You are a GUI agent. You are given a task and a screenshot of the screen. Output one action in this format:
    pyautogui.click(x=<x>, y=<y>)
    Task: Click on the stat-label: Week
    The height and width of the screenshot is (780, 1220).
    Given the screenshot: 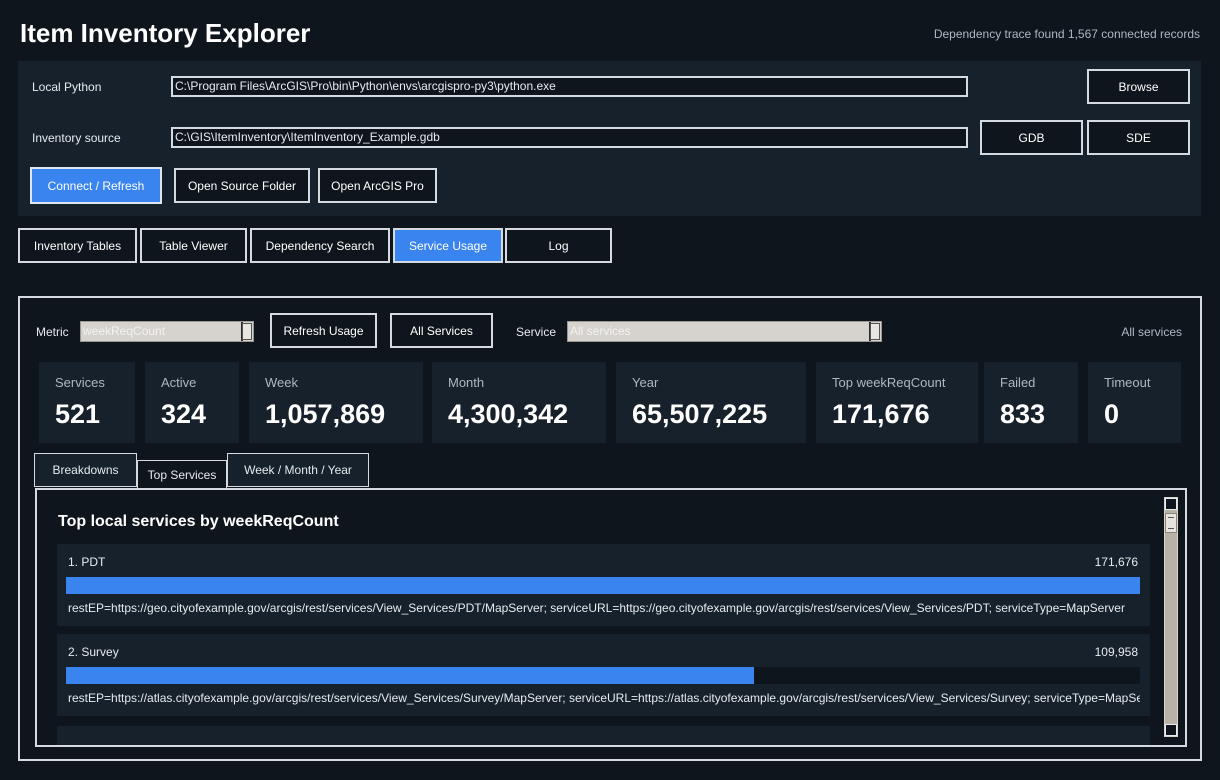 What is the action you would take?
    pyautogui.click(x=281, y=382)
    